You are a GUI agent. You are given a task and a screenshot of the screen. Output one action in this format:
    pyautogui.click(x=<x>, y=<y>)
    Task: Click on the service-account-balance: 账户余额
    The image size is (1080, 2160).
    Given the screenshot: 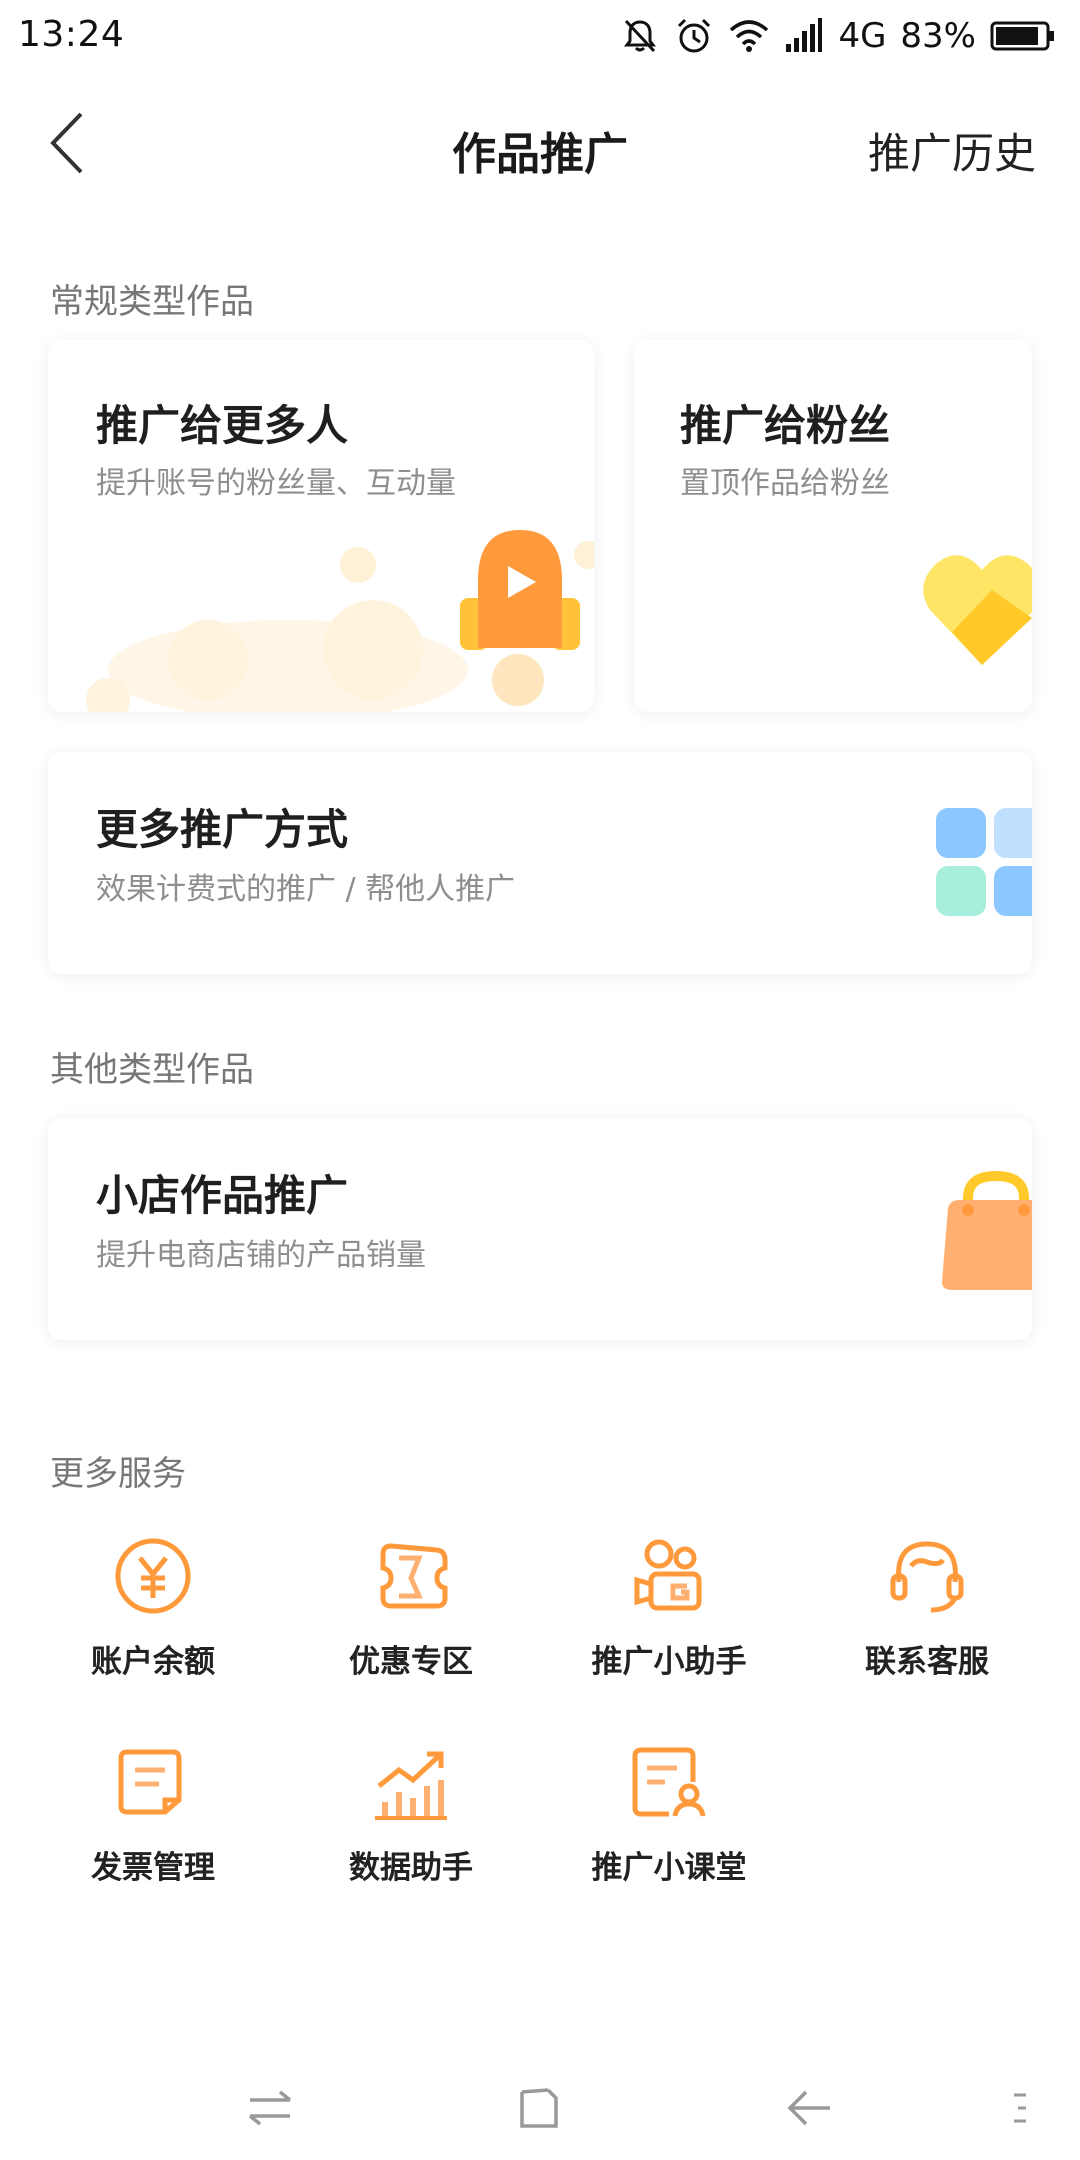 What is the action you would take?
    pyautogui.click(x=153, y=1616)
    